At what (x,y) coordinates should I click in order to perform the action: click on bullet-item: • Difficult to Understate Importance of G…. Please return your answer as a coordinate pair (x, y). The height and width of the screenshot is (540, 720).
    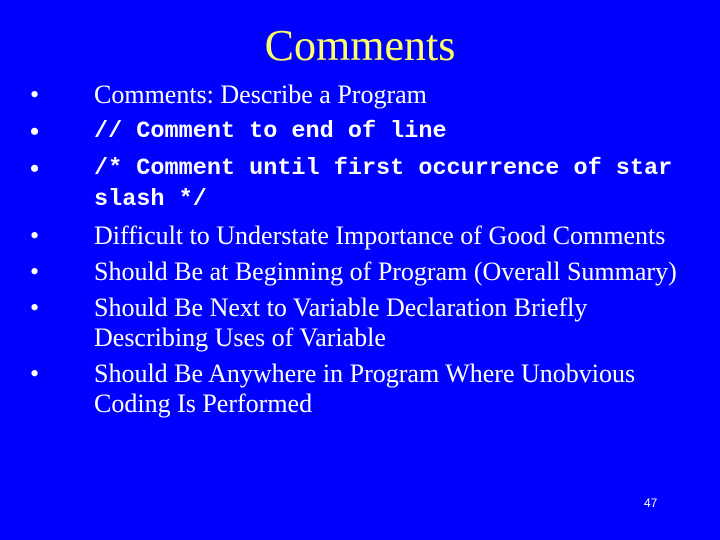
    Looking at the image, I should click on (364, 236).